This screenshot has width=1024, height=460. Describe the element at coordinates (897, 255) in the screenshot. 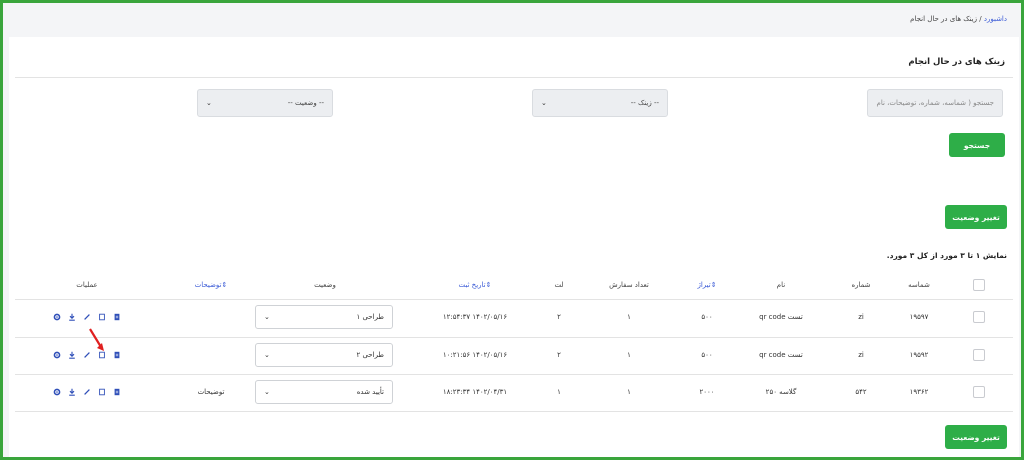

I see `summary-suffix: مورد.` at that location.